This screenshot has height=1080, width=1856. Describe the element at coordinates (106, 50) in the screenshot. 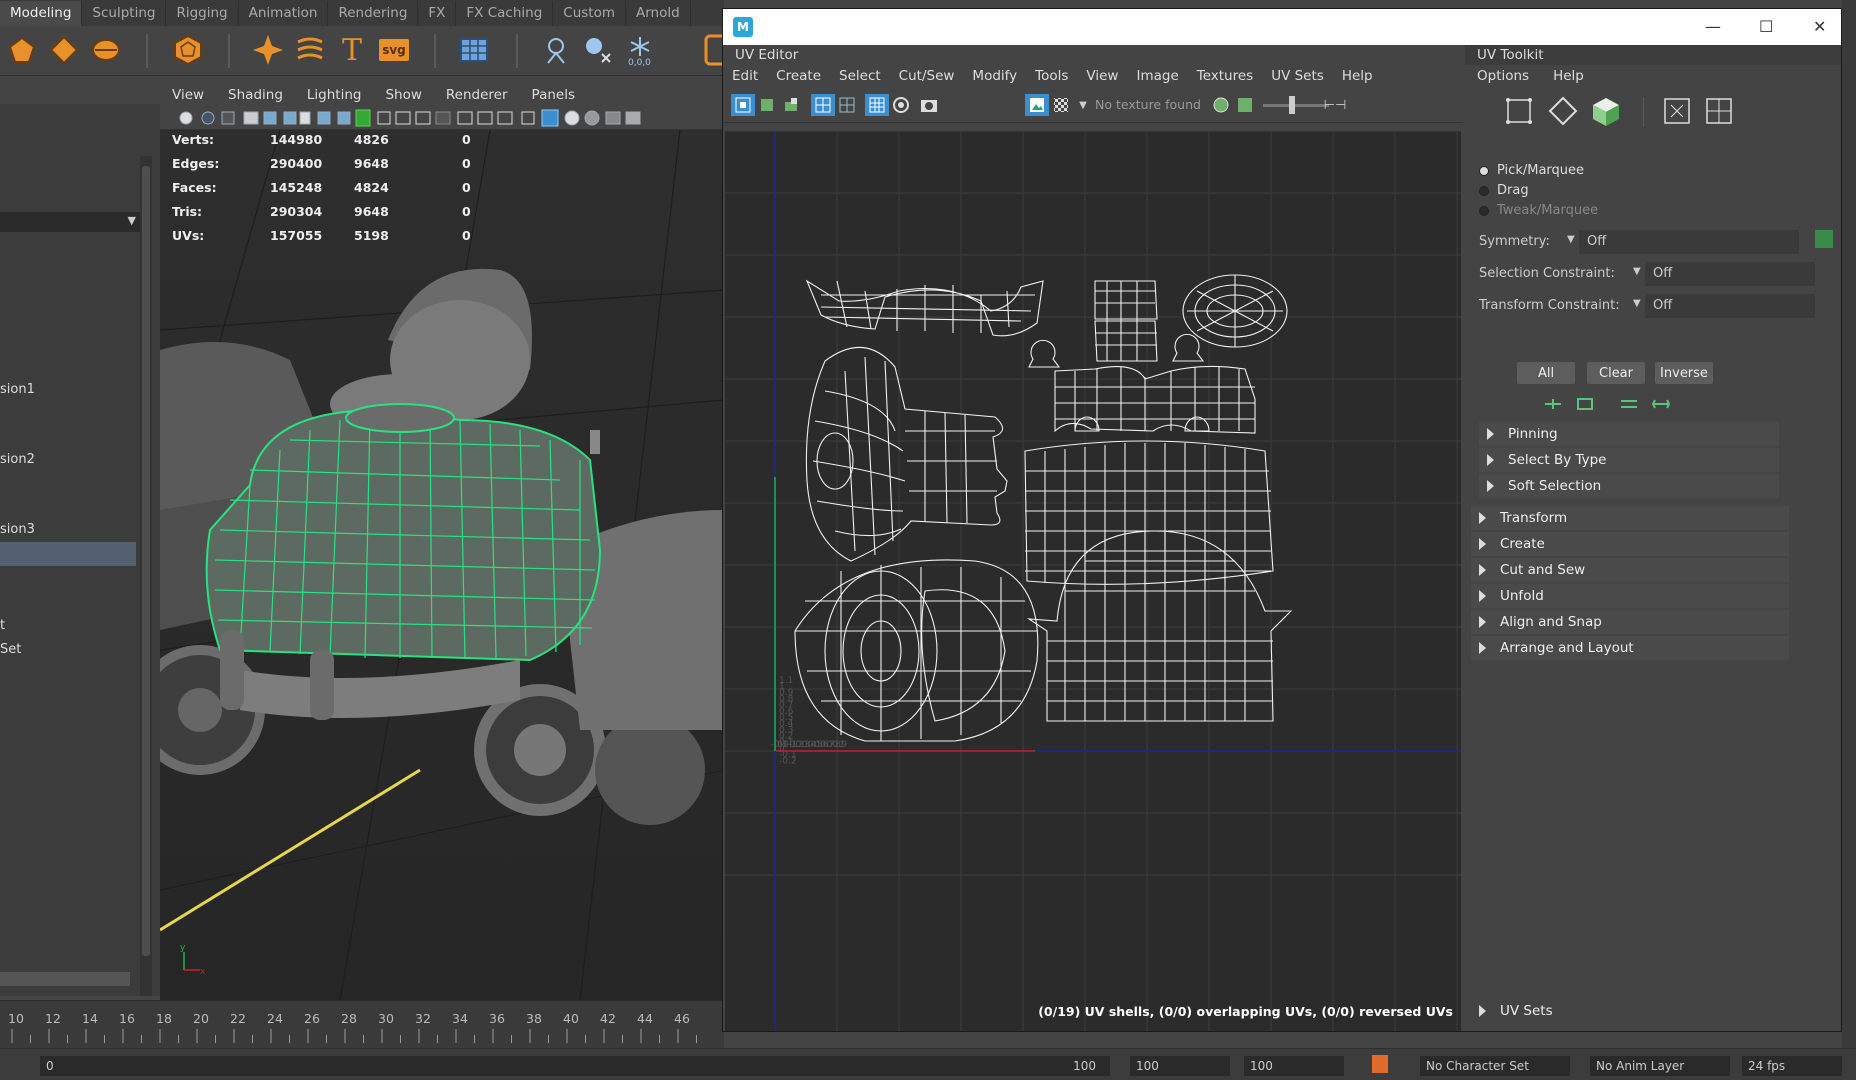

I see `bridge-icon` at that location.